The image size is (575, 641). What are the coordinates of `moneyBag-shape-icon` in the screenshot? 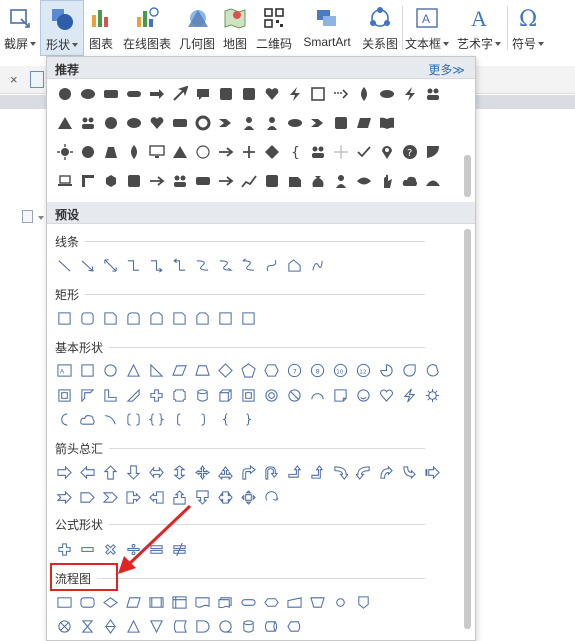 It's located at (317, 181).